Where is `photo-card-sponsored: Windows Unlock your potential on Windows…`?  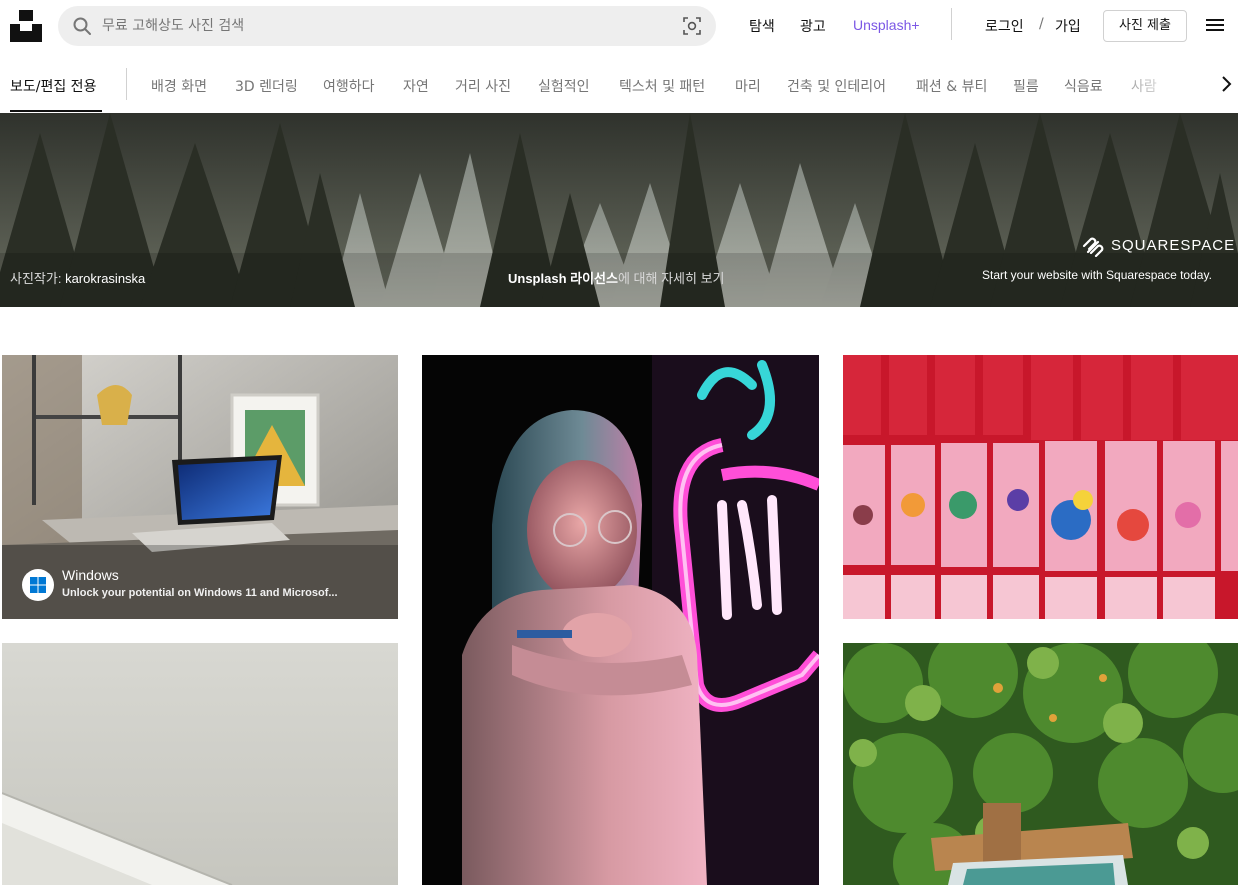 photo-card-sponsored: Windows Unlock your potential on Windows… is located at coordinates (200, 487).